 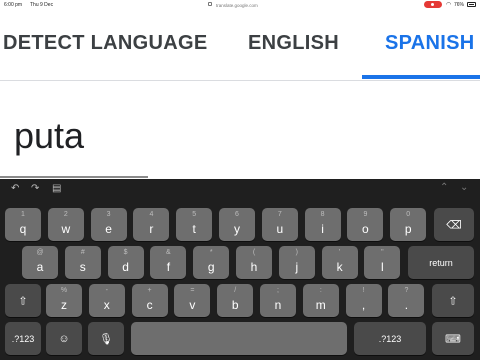 I want to click on key-k: ' k, so click(x=339, y=262).